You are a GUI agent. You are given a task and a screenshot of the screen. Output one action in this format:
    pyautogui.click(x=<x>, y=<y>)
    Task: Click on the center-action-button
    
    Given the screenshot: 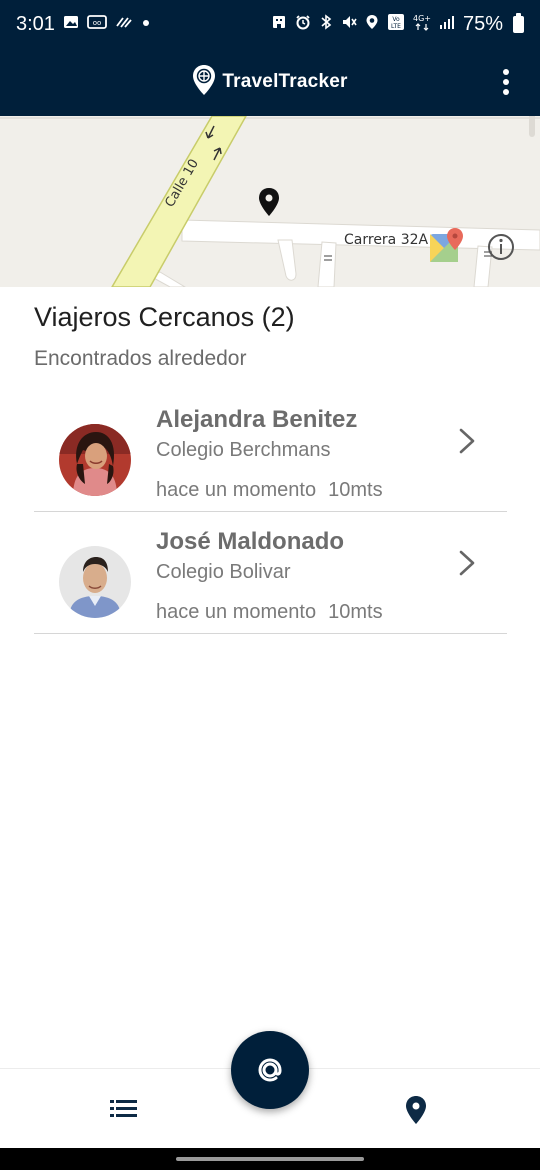 What is the action you would take?
    pyautogui.click(x=270, y=1070)
    